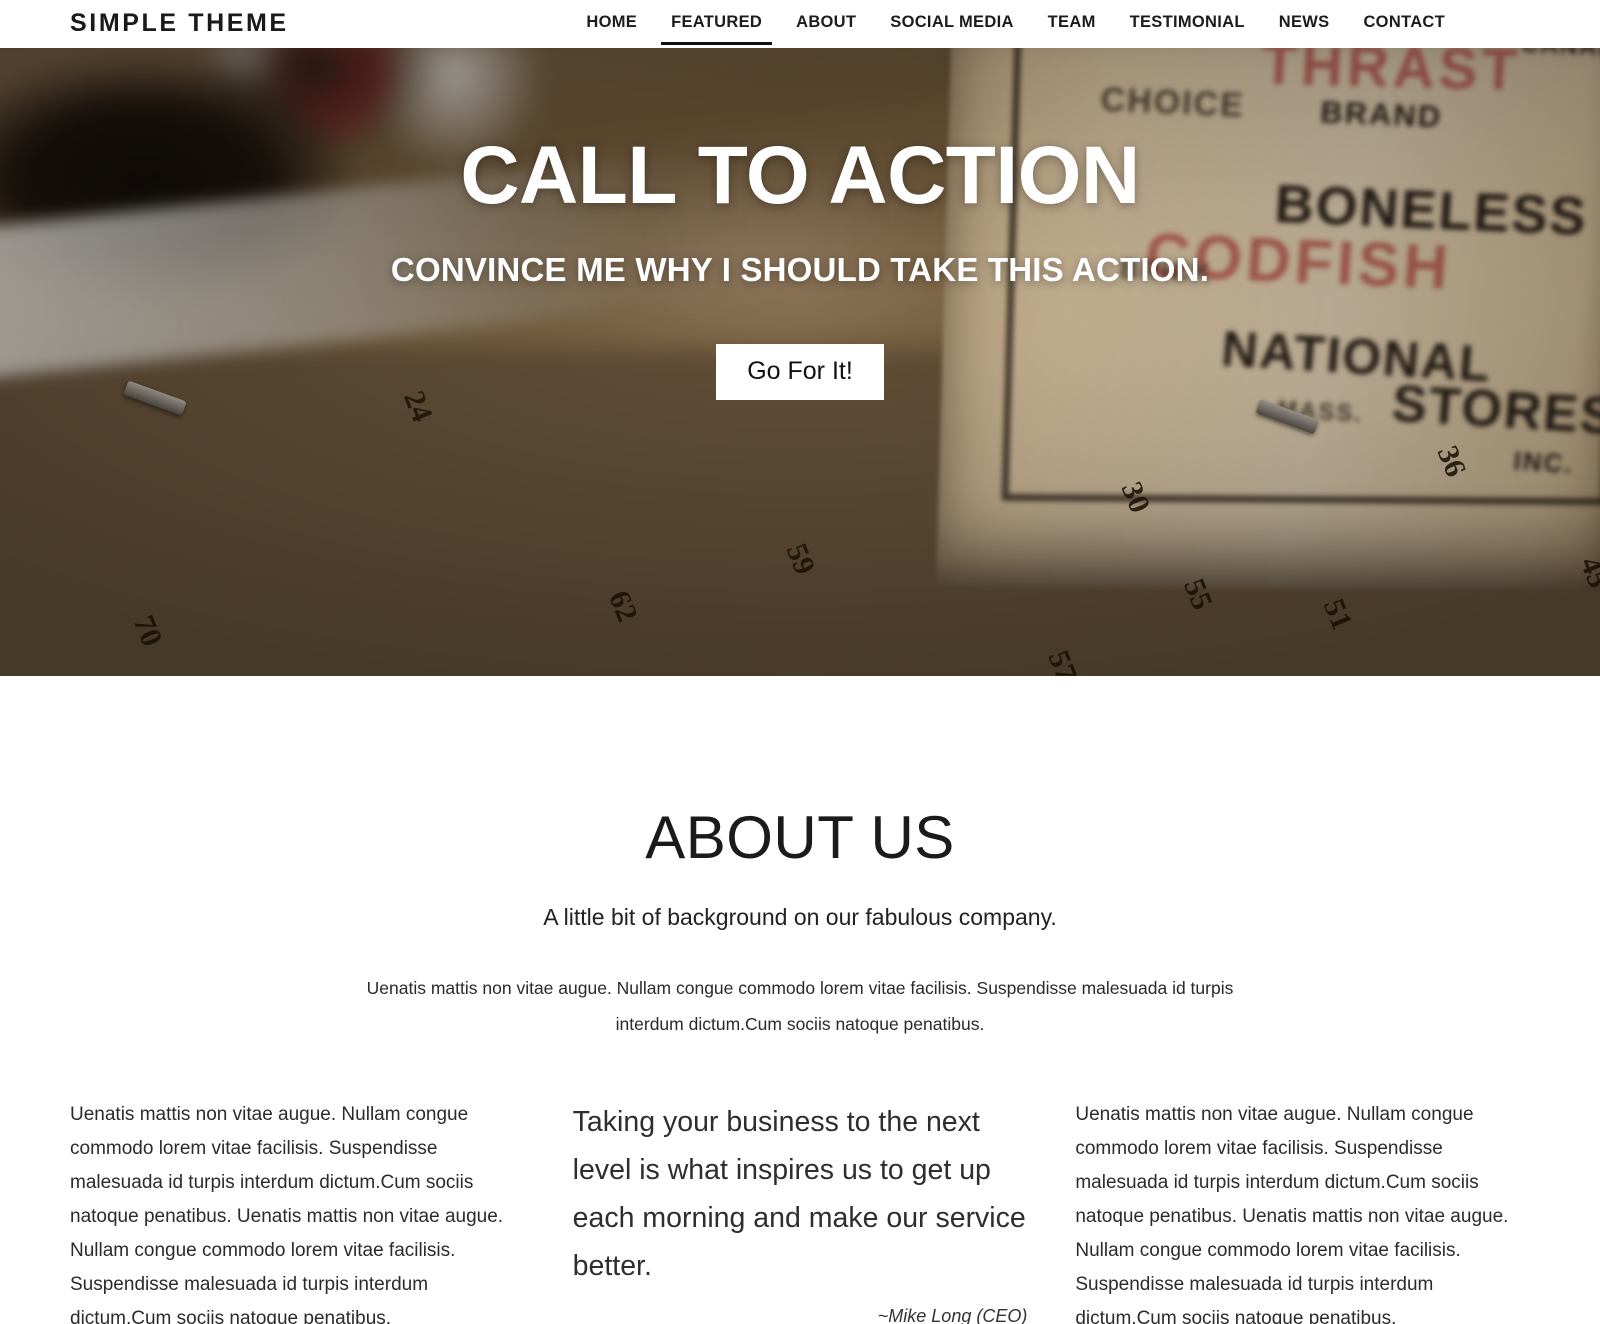  I want to click on ruler-number: 45, so click(1586, 572).